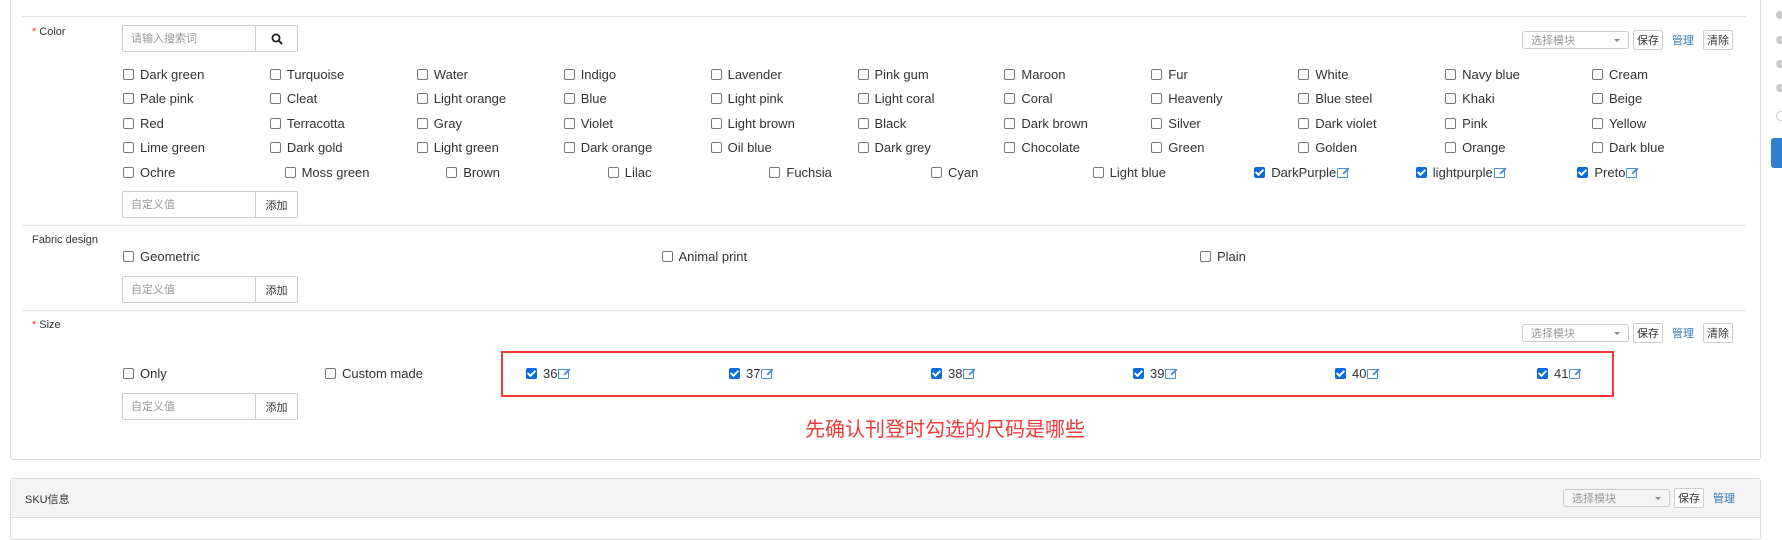 This screenshot has width=1782, height=540. Describe the element at coordinates (1466, 123) in the screenshot. I see `color-option: Pink` at that location.